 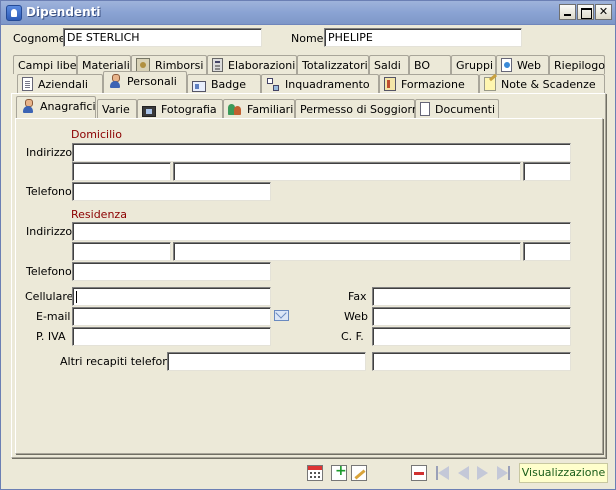 What do you see at coordinates (542, 83) in the screenshot?
I see `tab-note-scadenze: Note & Scadenze` at bounding box center [542, 83].